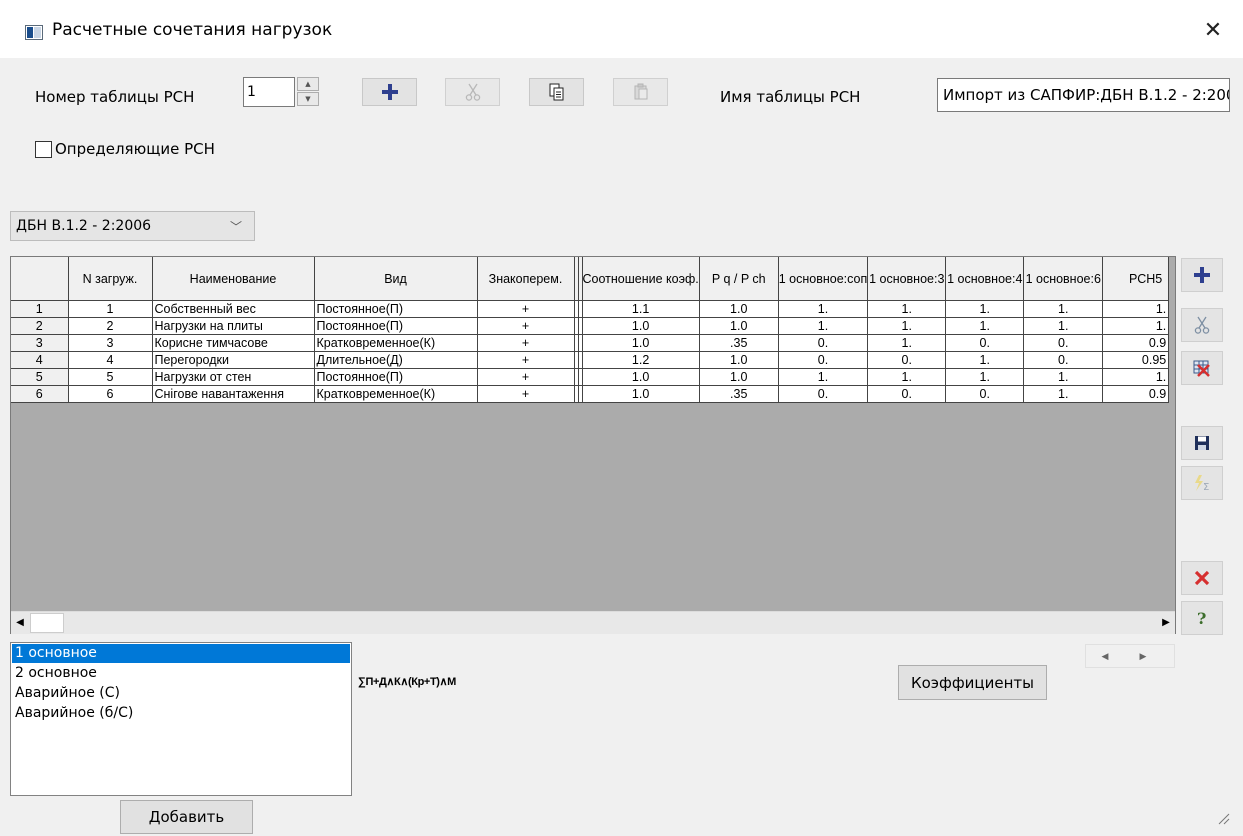  I want to click on col-header-kind: Вид, so click(396, 279).